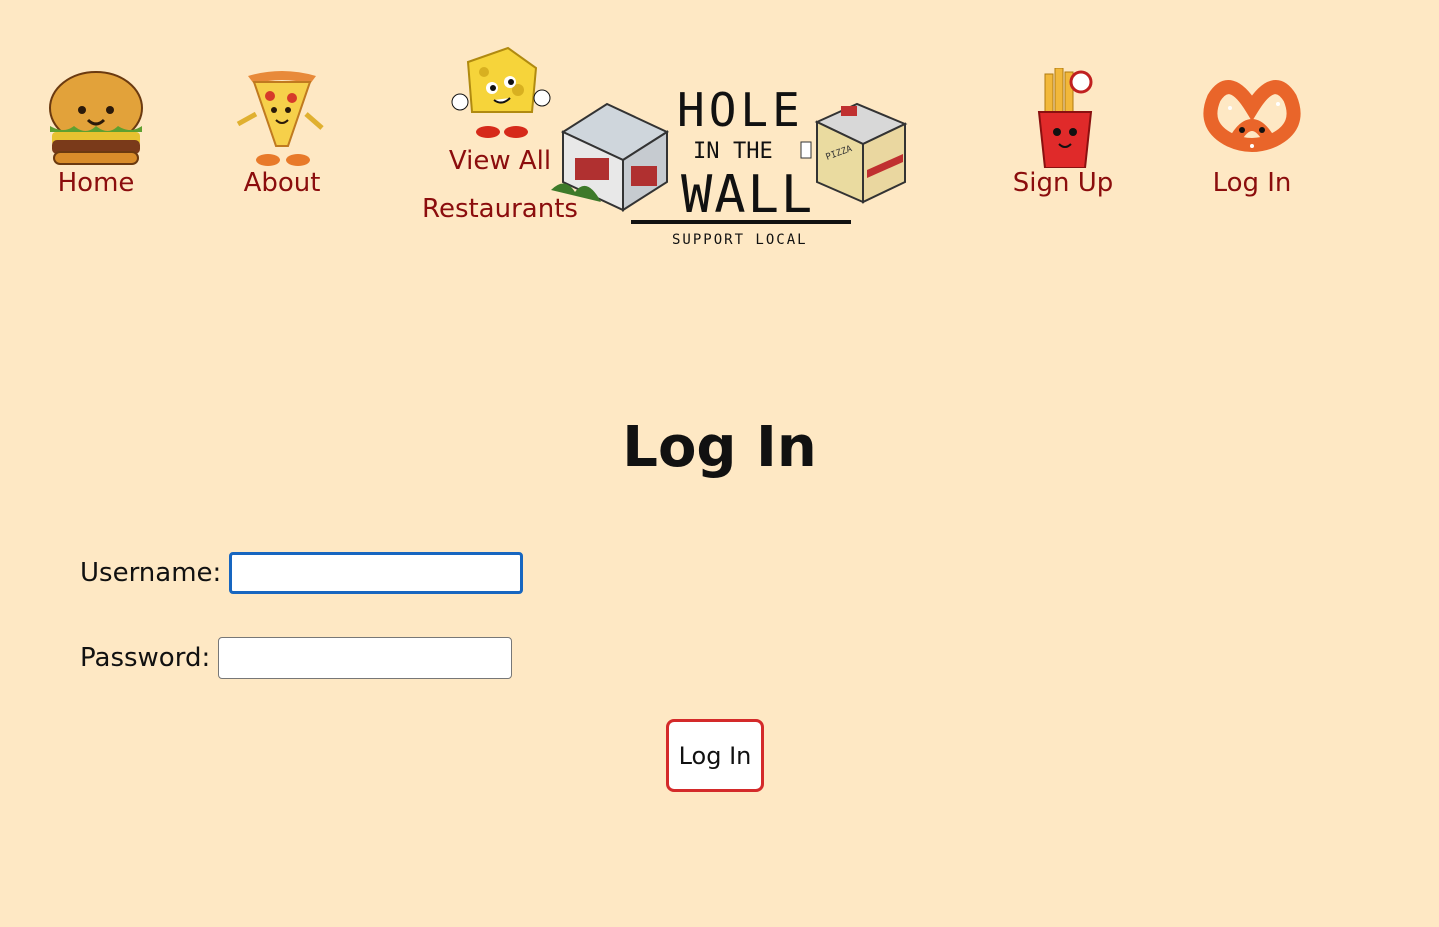  I want to click on nav-signup-label: Sign Up, so click(1063, 183).